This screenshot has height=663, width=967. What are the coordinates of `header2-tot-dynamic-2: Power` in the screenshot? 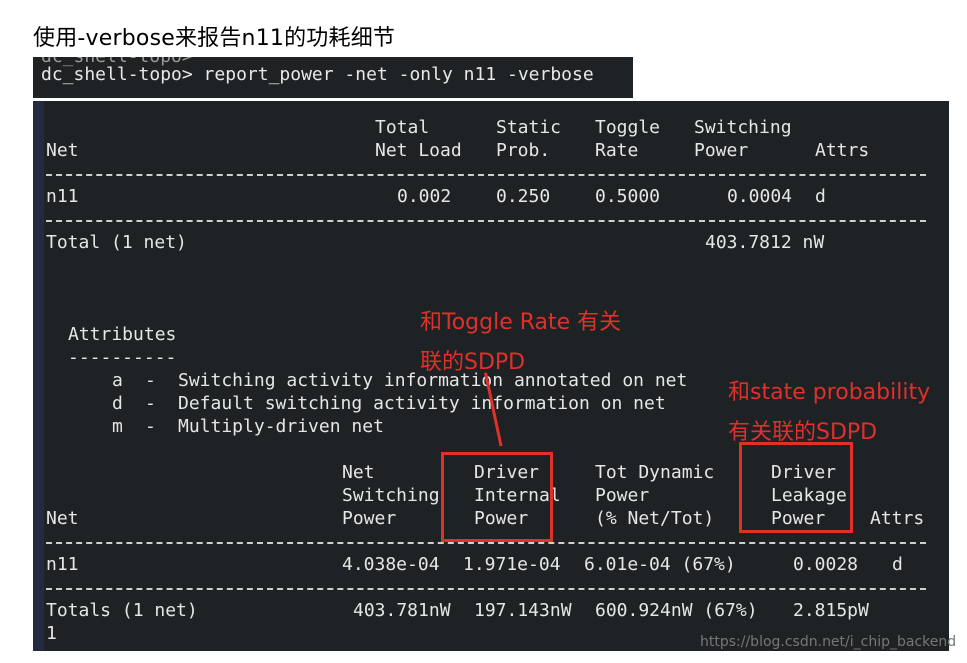 It's located at (622, 495).